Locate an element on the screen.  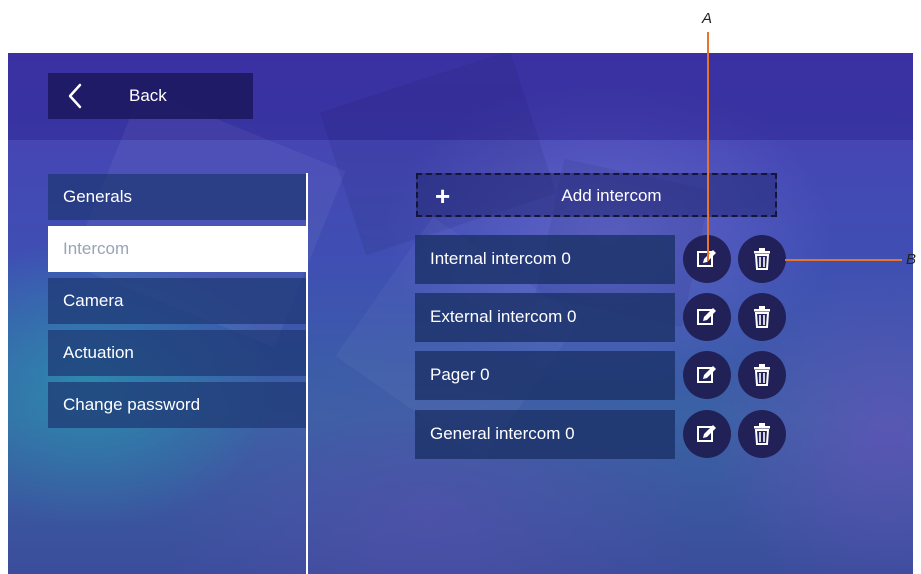
sidebar-item-label: Camera is located at coordinates (93, 300).